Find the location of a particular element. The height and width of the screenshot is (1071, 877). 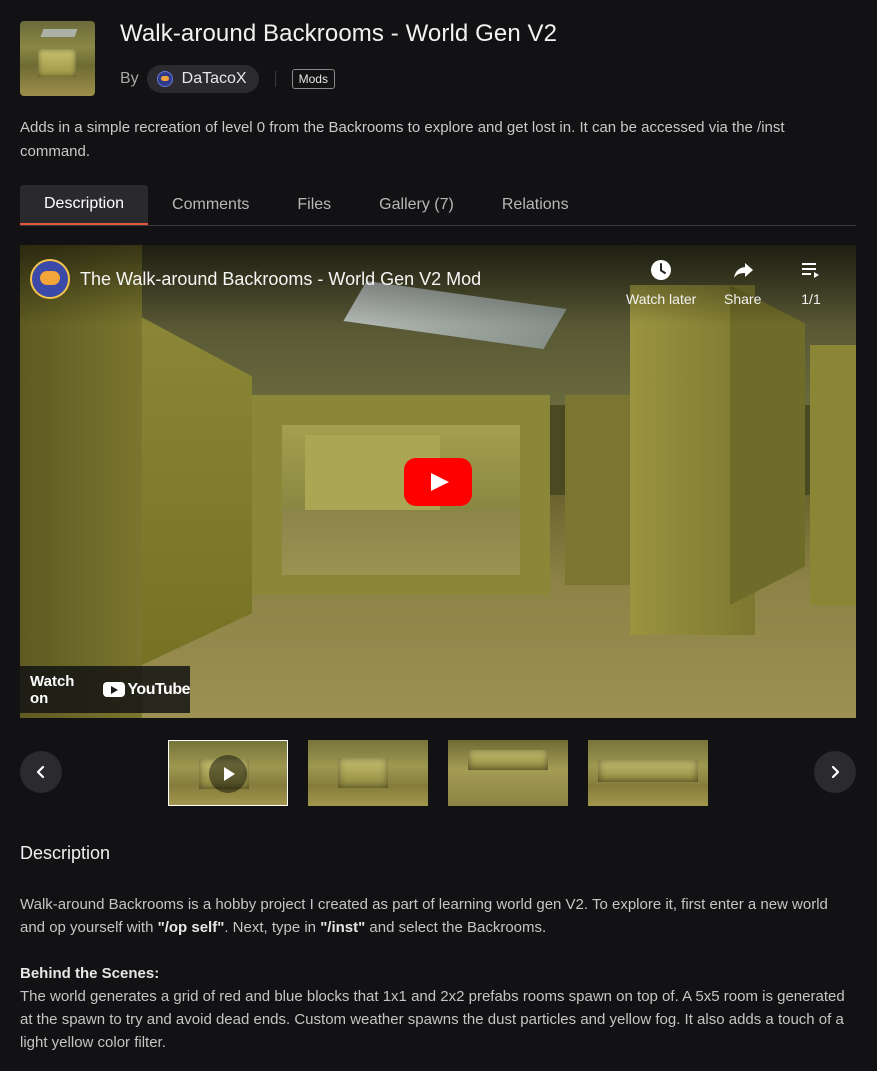

by-label: By is located at coordinates (129, 78).